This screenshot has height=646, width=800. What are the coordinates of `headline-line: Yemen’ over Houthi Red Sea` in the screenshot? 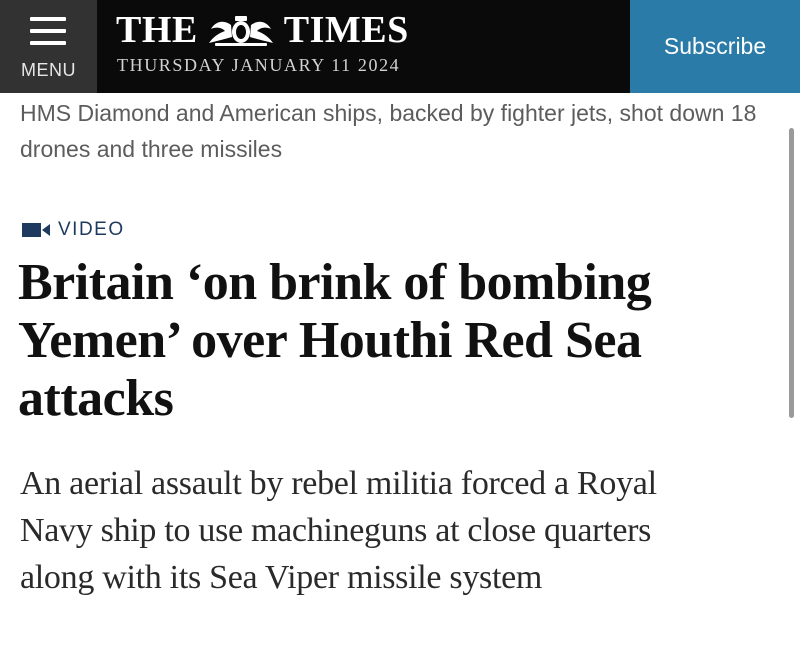 It's located at (330, 340).